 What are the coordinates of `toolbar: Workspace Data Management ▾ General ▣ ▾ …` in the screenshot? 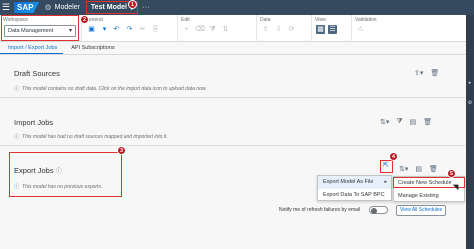 It's located at (233, 28).